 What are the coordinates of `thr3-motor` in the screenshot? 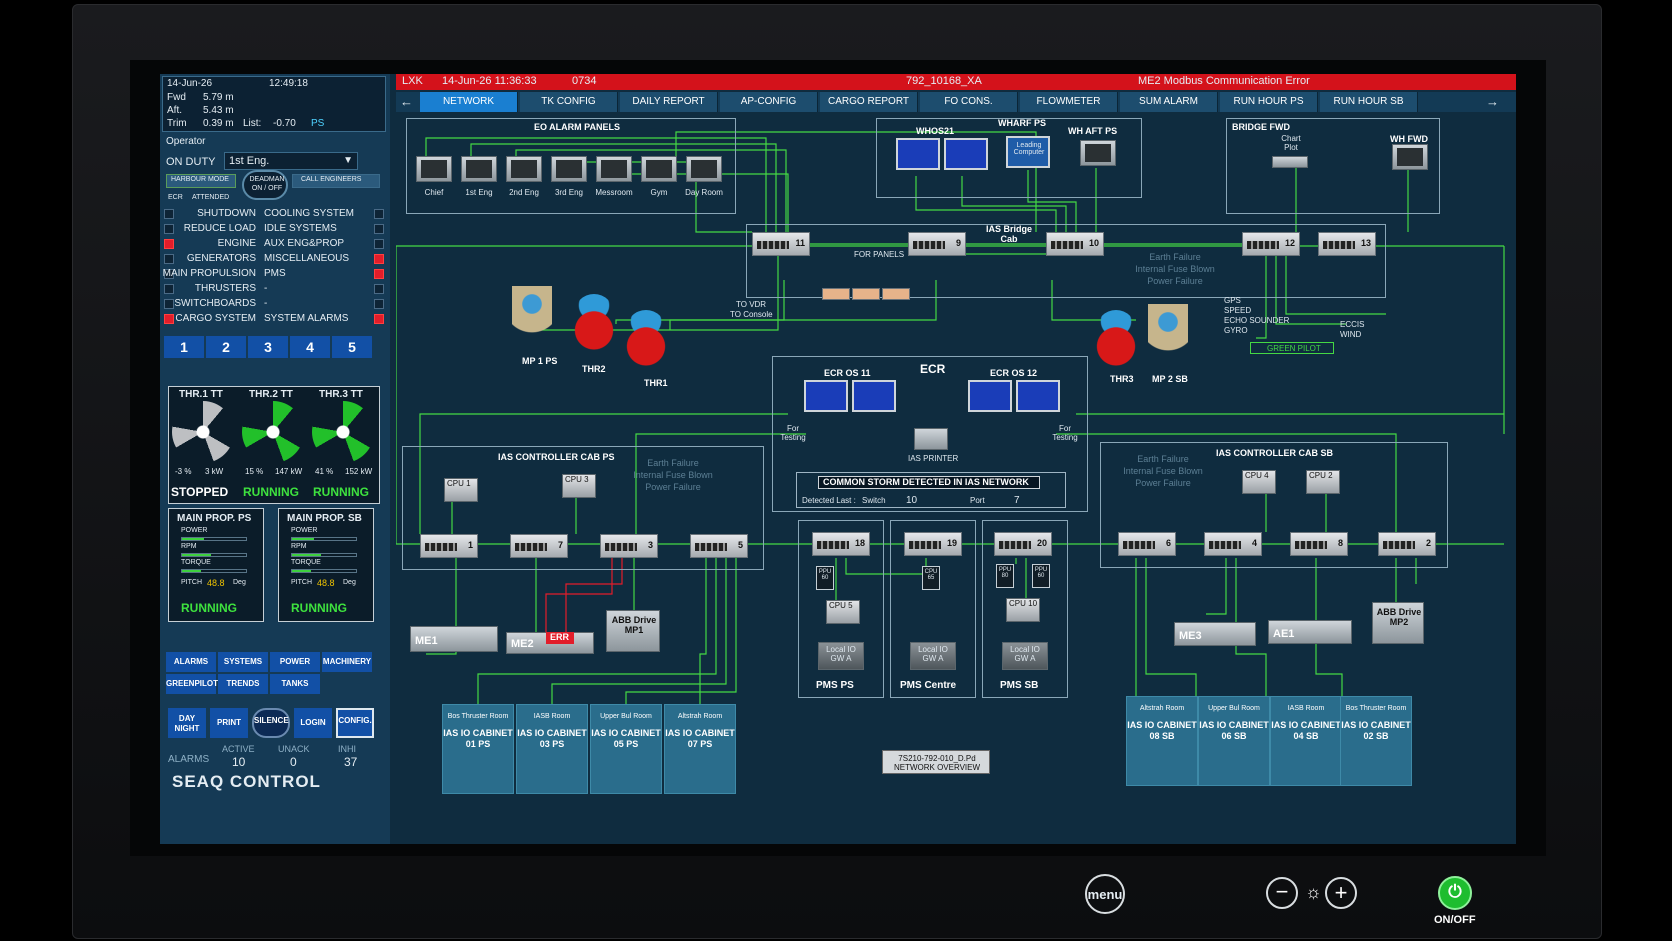 It's located at (1116, 338).